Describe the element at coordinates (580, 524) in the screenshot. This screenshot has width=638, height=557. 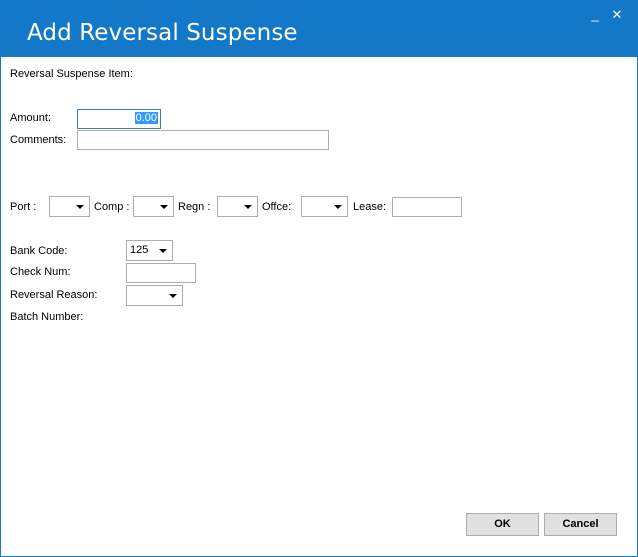
I see `cancel-button: Cancel` at that location.